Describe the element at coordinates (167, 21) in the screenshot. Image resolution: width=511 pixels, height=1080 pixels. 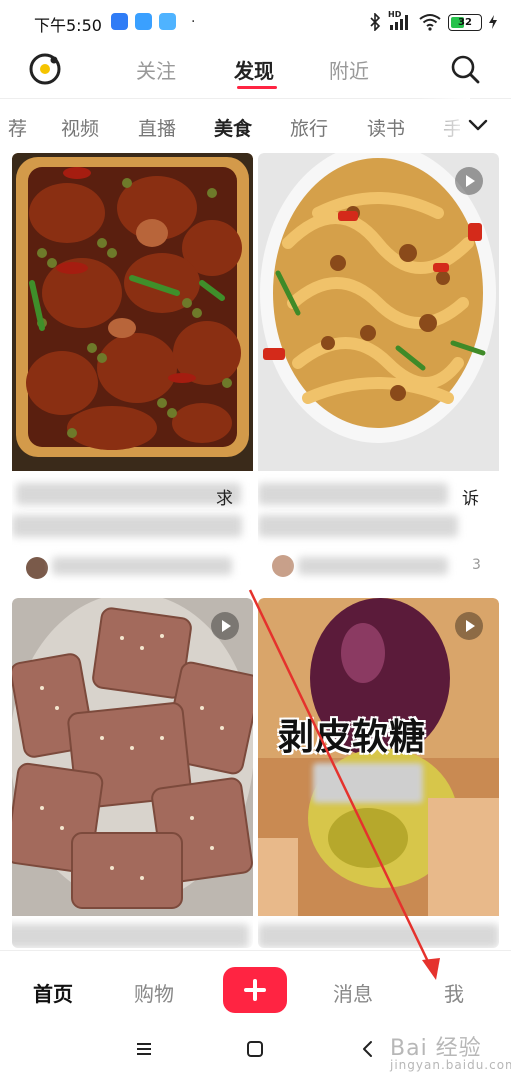
I see `gallery-notification-icon` at that location.